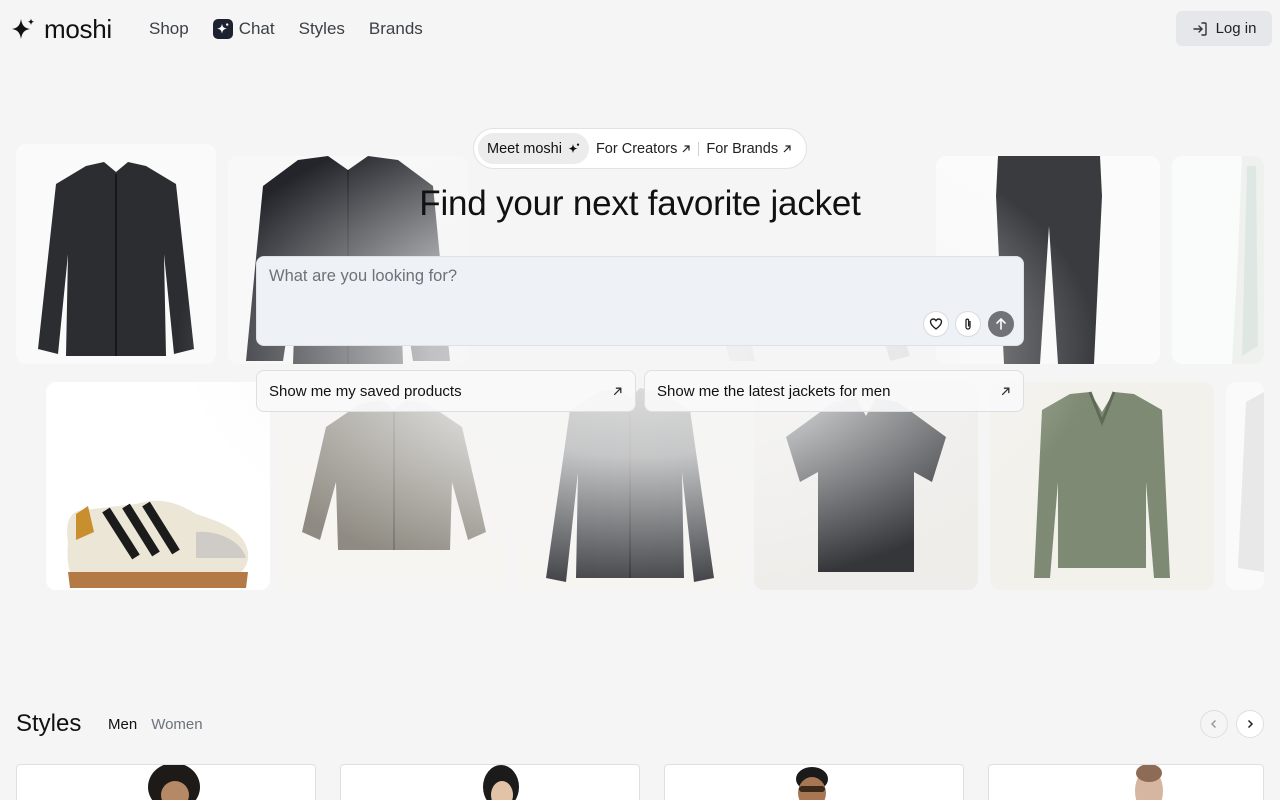 This screenshot has height=800, width=1280. What do you see at coordinates (640, 203) in the screenshot?
I see `hero-title: Find your next favorite jacket` at bounding box center [640, 203].